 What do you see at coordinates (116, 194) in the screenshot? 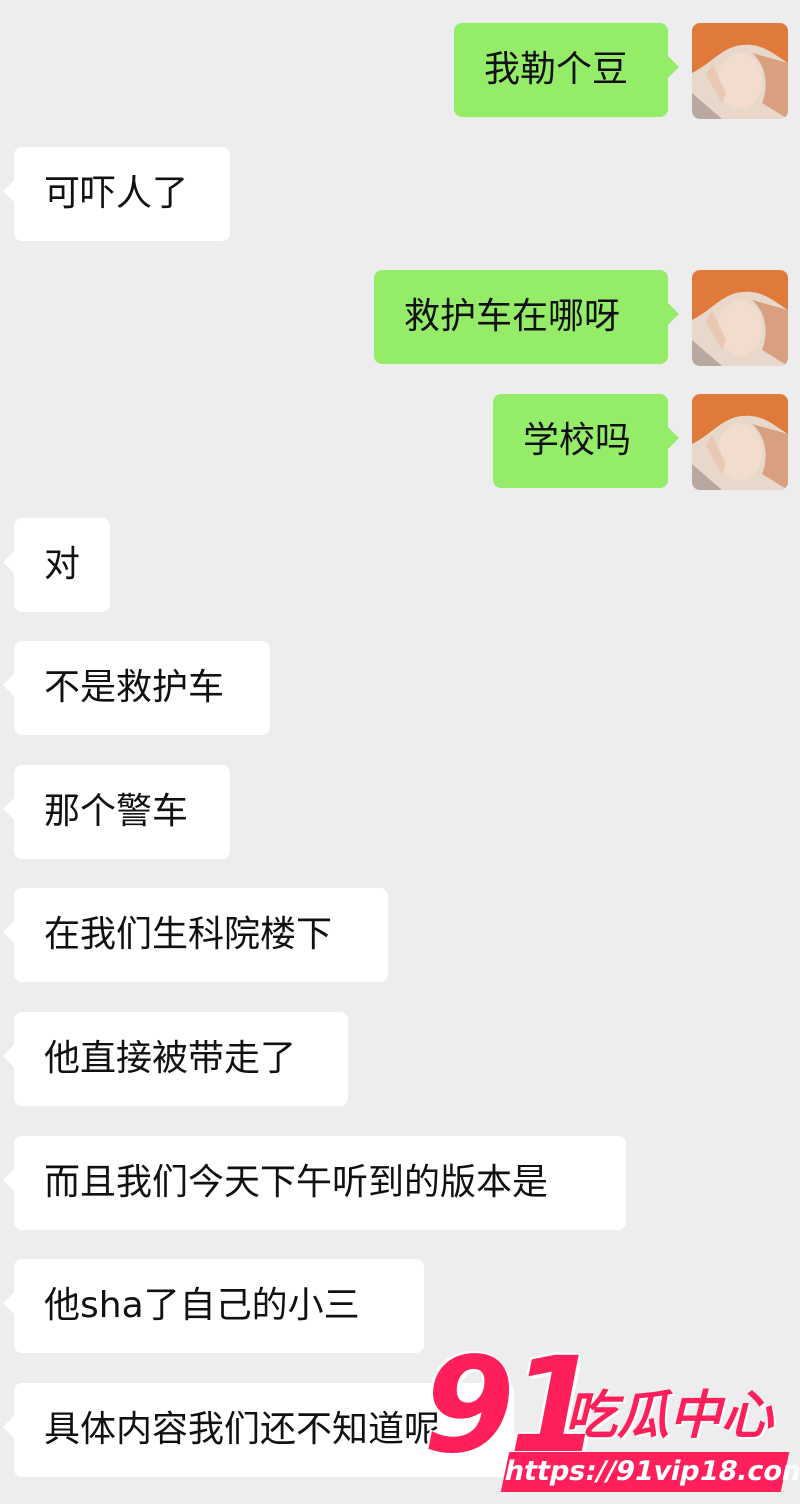
I see `incoming-message-bubble: 可吓人了` at bounding box center [116, 194].